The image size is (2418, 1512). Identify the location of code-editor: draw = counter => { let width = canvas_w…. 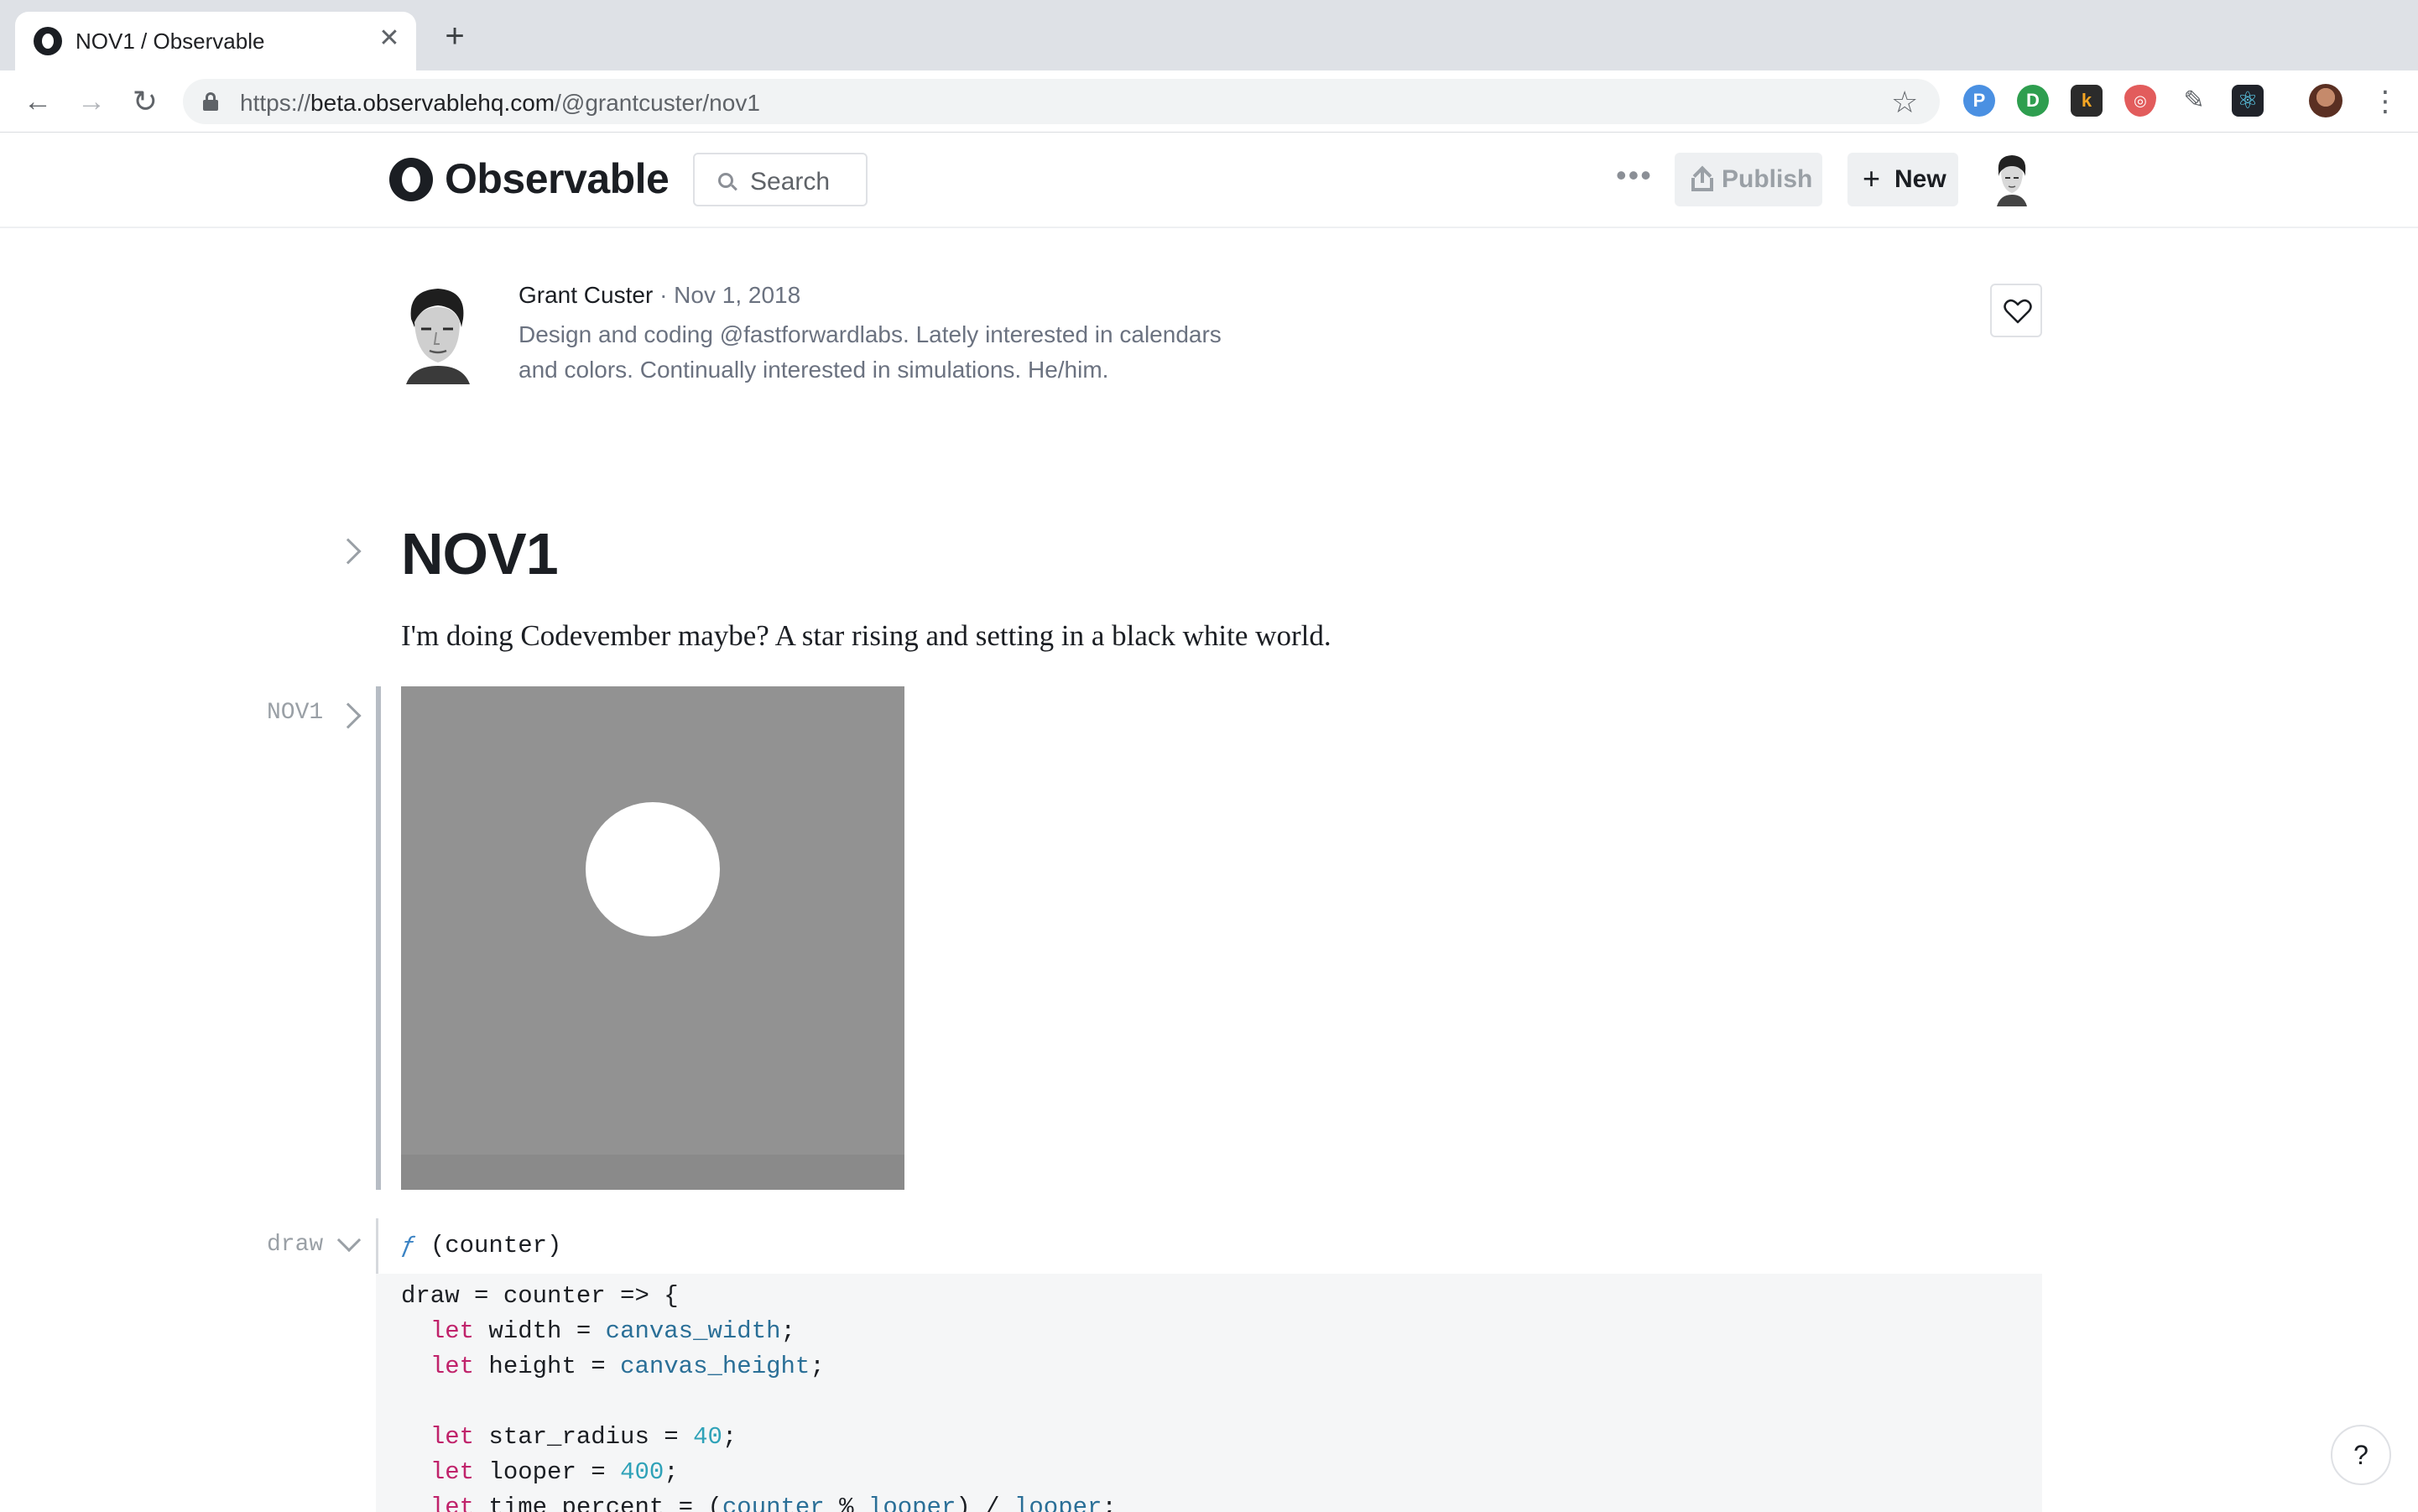
(1209, 1393).